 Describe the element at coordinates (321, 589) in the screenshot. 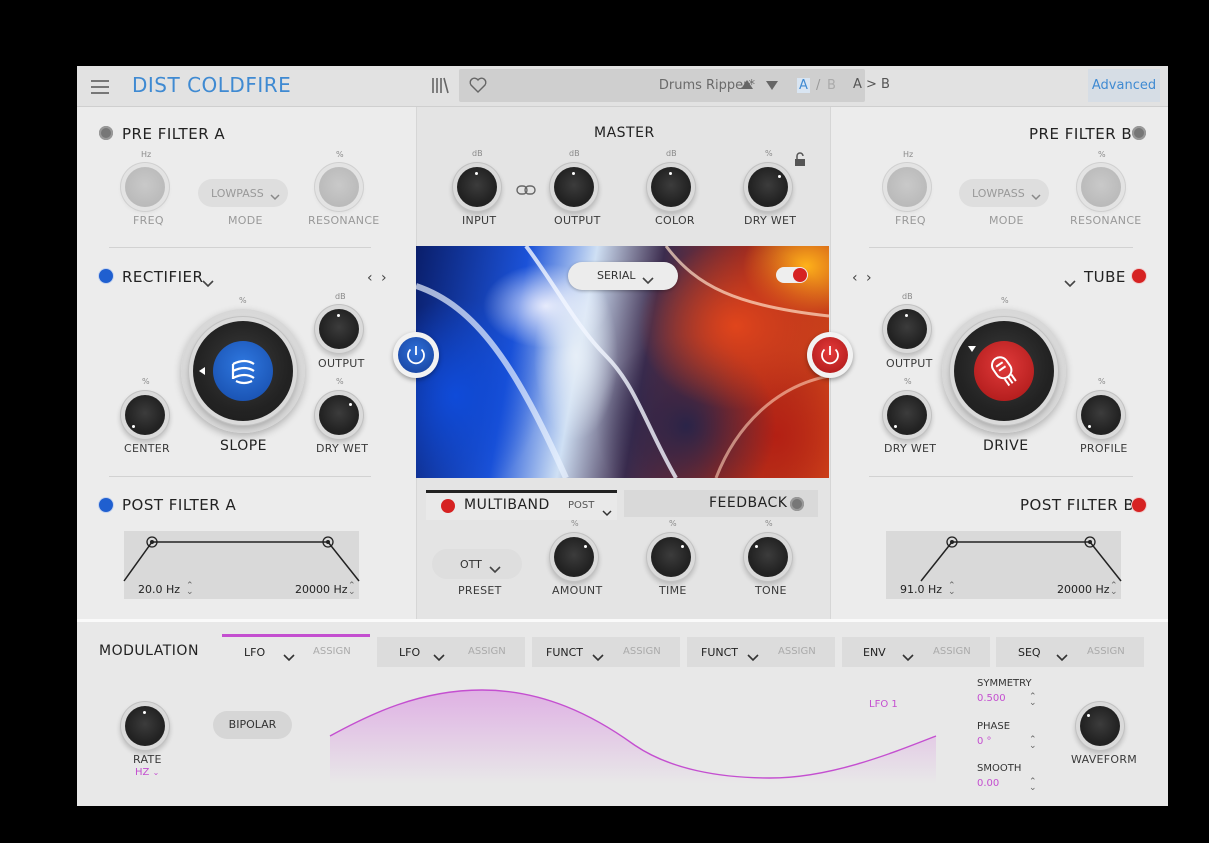

I see `post-a-high-value: 20000 Hz` at that location.